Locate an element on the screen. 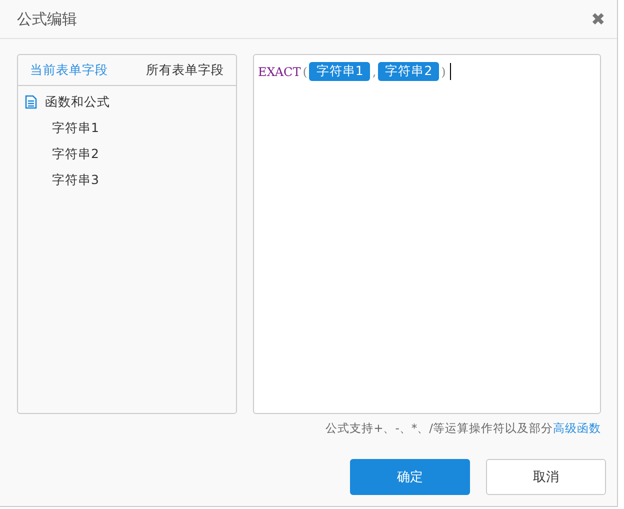 The image size is (624, 509). confirm-button: 确定 is located at coordinates (410, 477).